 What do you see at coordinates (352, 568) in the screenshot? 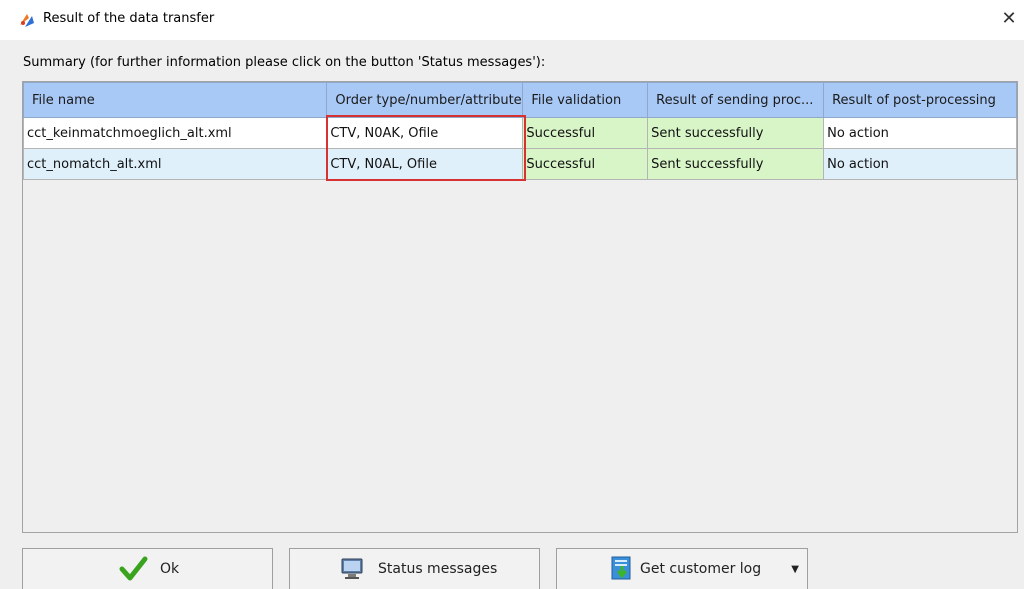
I see `monitor-icon` at bounding box center [352, 568].